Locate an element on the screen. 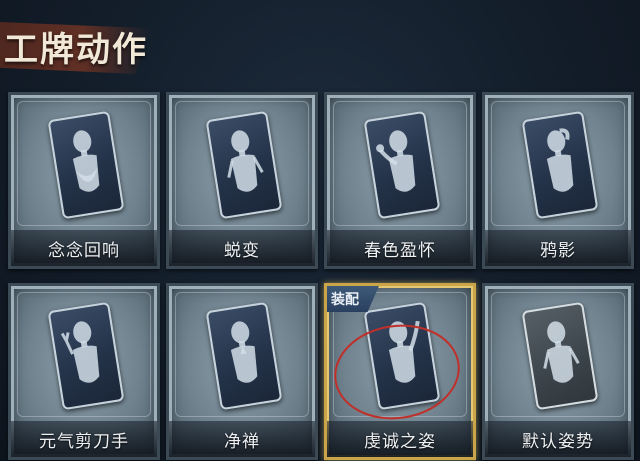  equipped-badge-label: 装配 is located at coordinates (345, 300).